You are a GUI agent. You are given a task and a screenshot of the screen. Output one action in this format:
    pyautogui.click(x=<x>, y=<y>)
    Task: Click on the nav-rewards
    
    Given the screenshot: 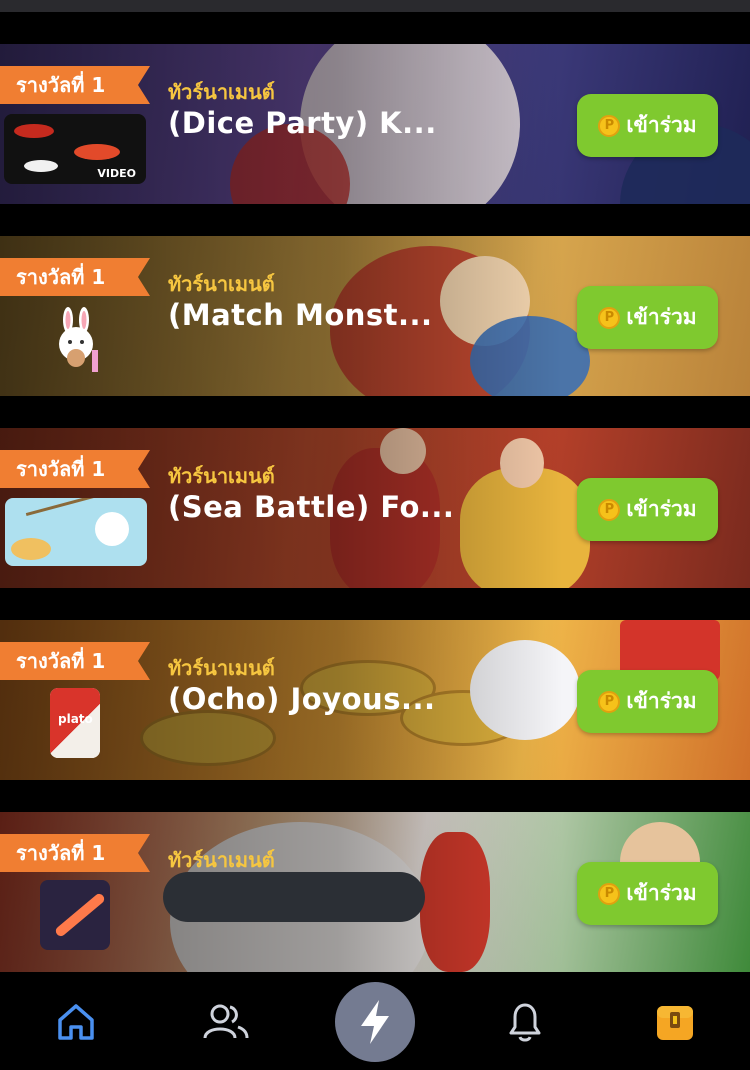 What is the action you would take?
    pyautogui.click(x=675, y=1022)
    